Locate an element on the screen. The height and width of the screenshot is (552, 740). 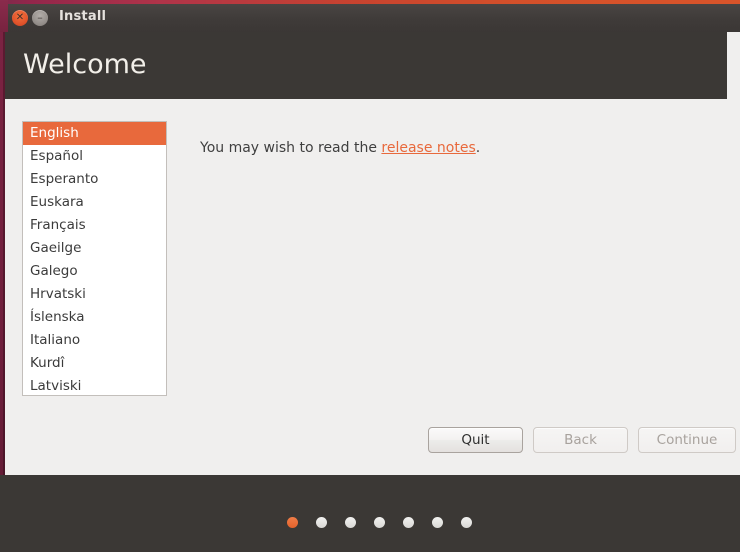
language-list-item: Français is located at coordinates (94, 225).